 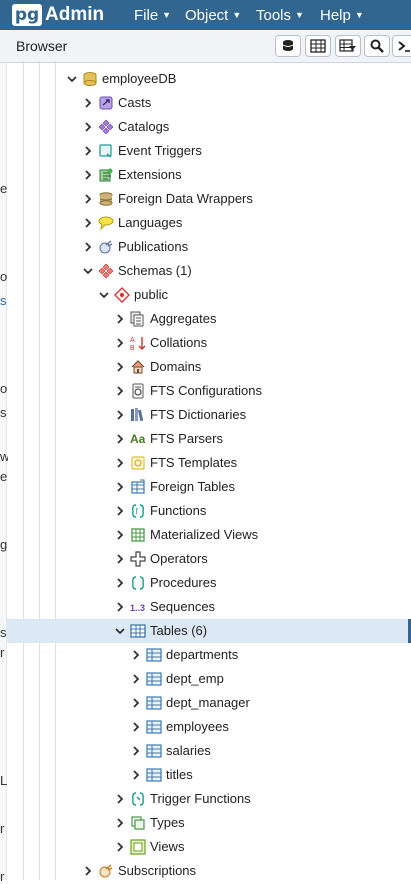 I want to click on tree-node-label: Schemas (1), so click(x=155, y=270).